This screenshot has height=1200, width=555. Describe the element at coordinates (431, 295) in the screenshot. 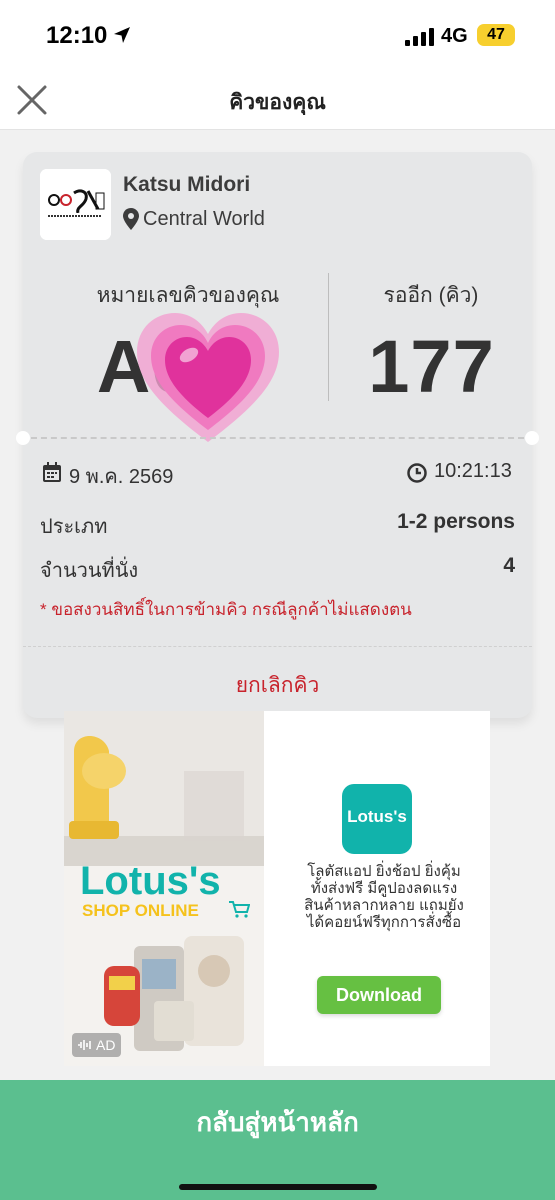

I see `waiting-label: รออีก (คิว)` at that location.